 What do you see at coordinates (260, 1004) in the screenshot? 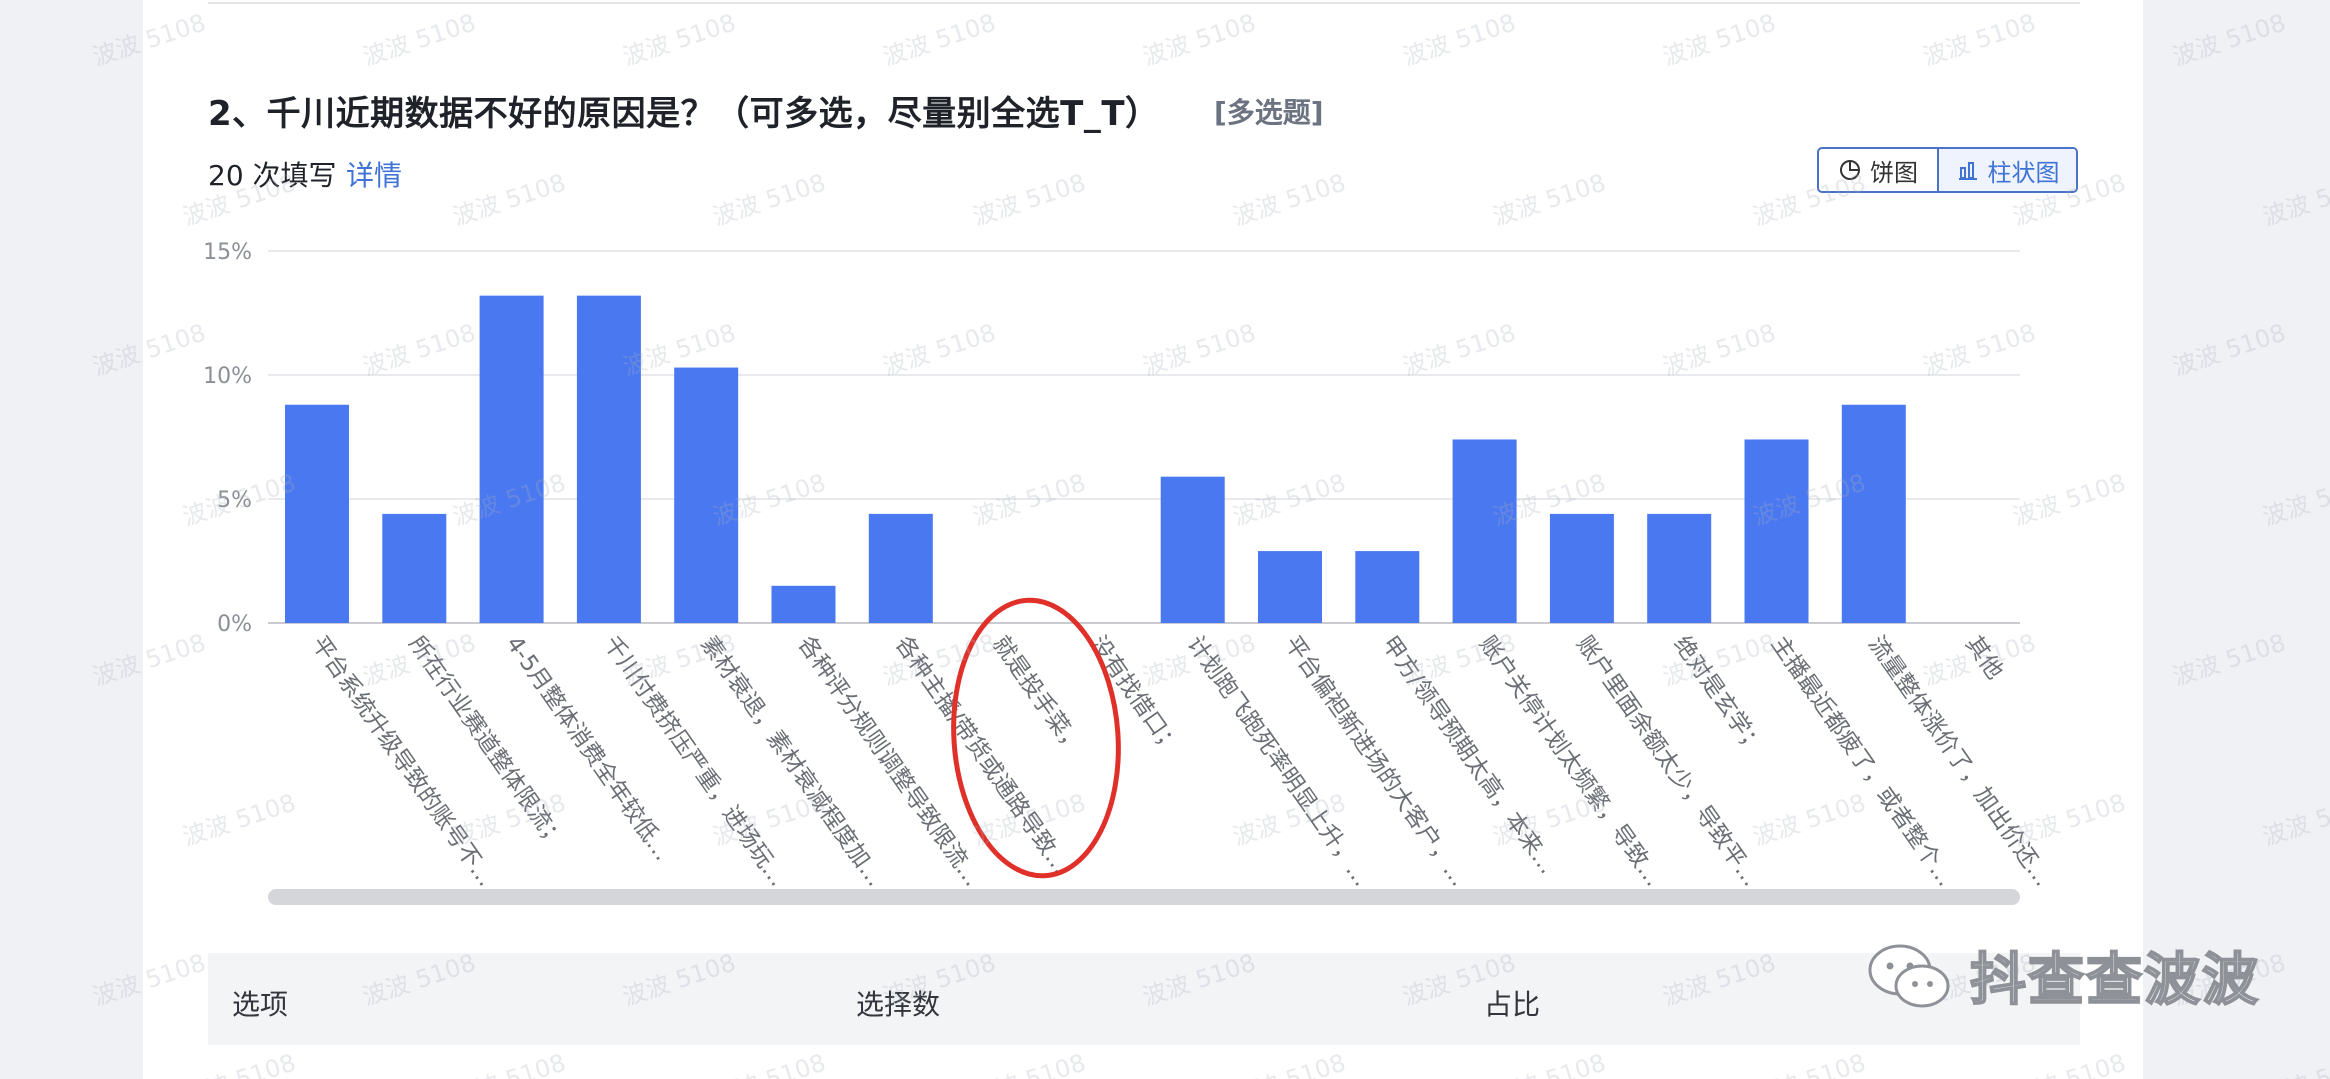
I see `table-header-option: 选项` at bounding box center [260, 1004].